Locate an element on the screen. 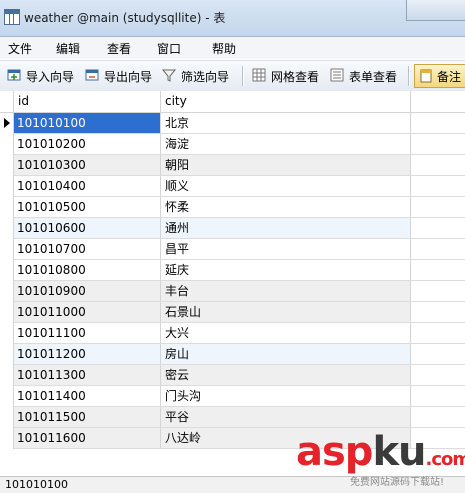 The width and height of the screenshot is (465, 493). cell-city: 怀柔 is located at coordinates (286, 207).